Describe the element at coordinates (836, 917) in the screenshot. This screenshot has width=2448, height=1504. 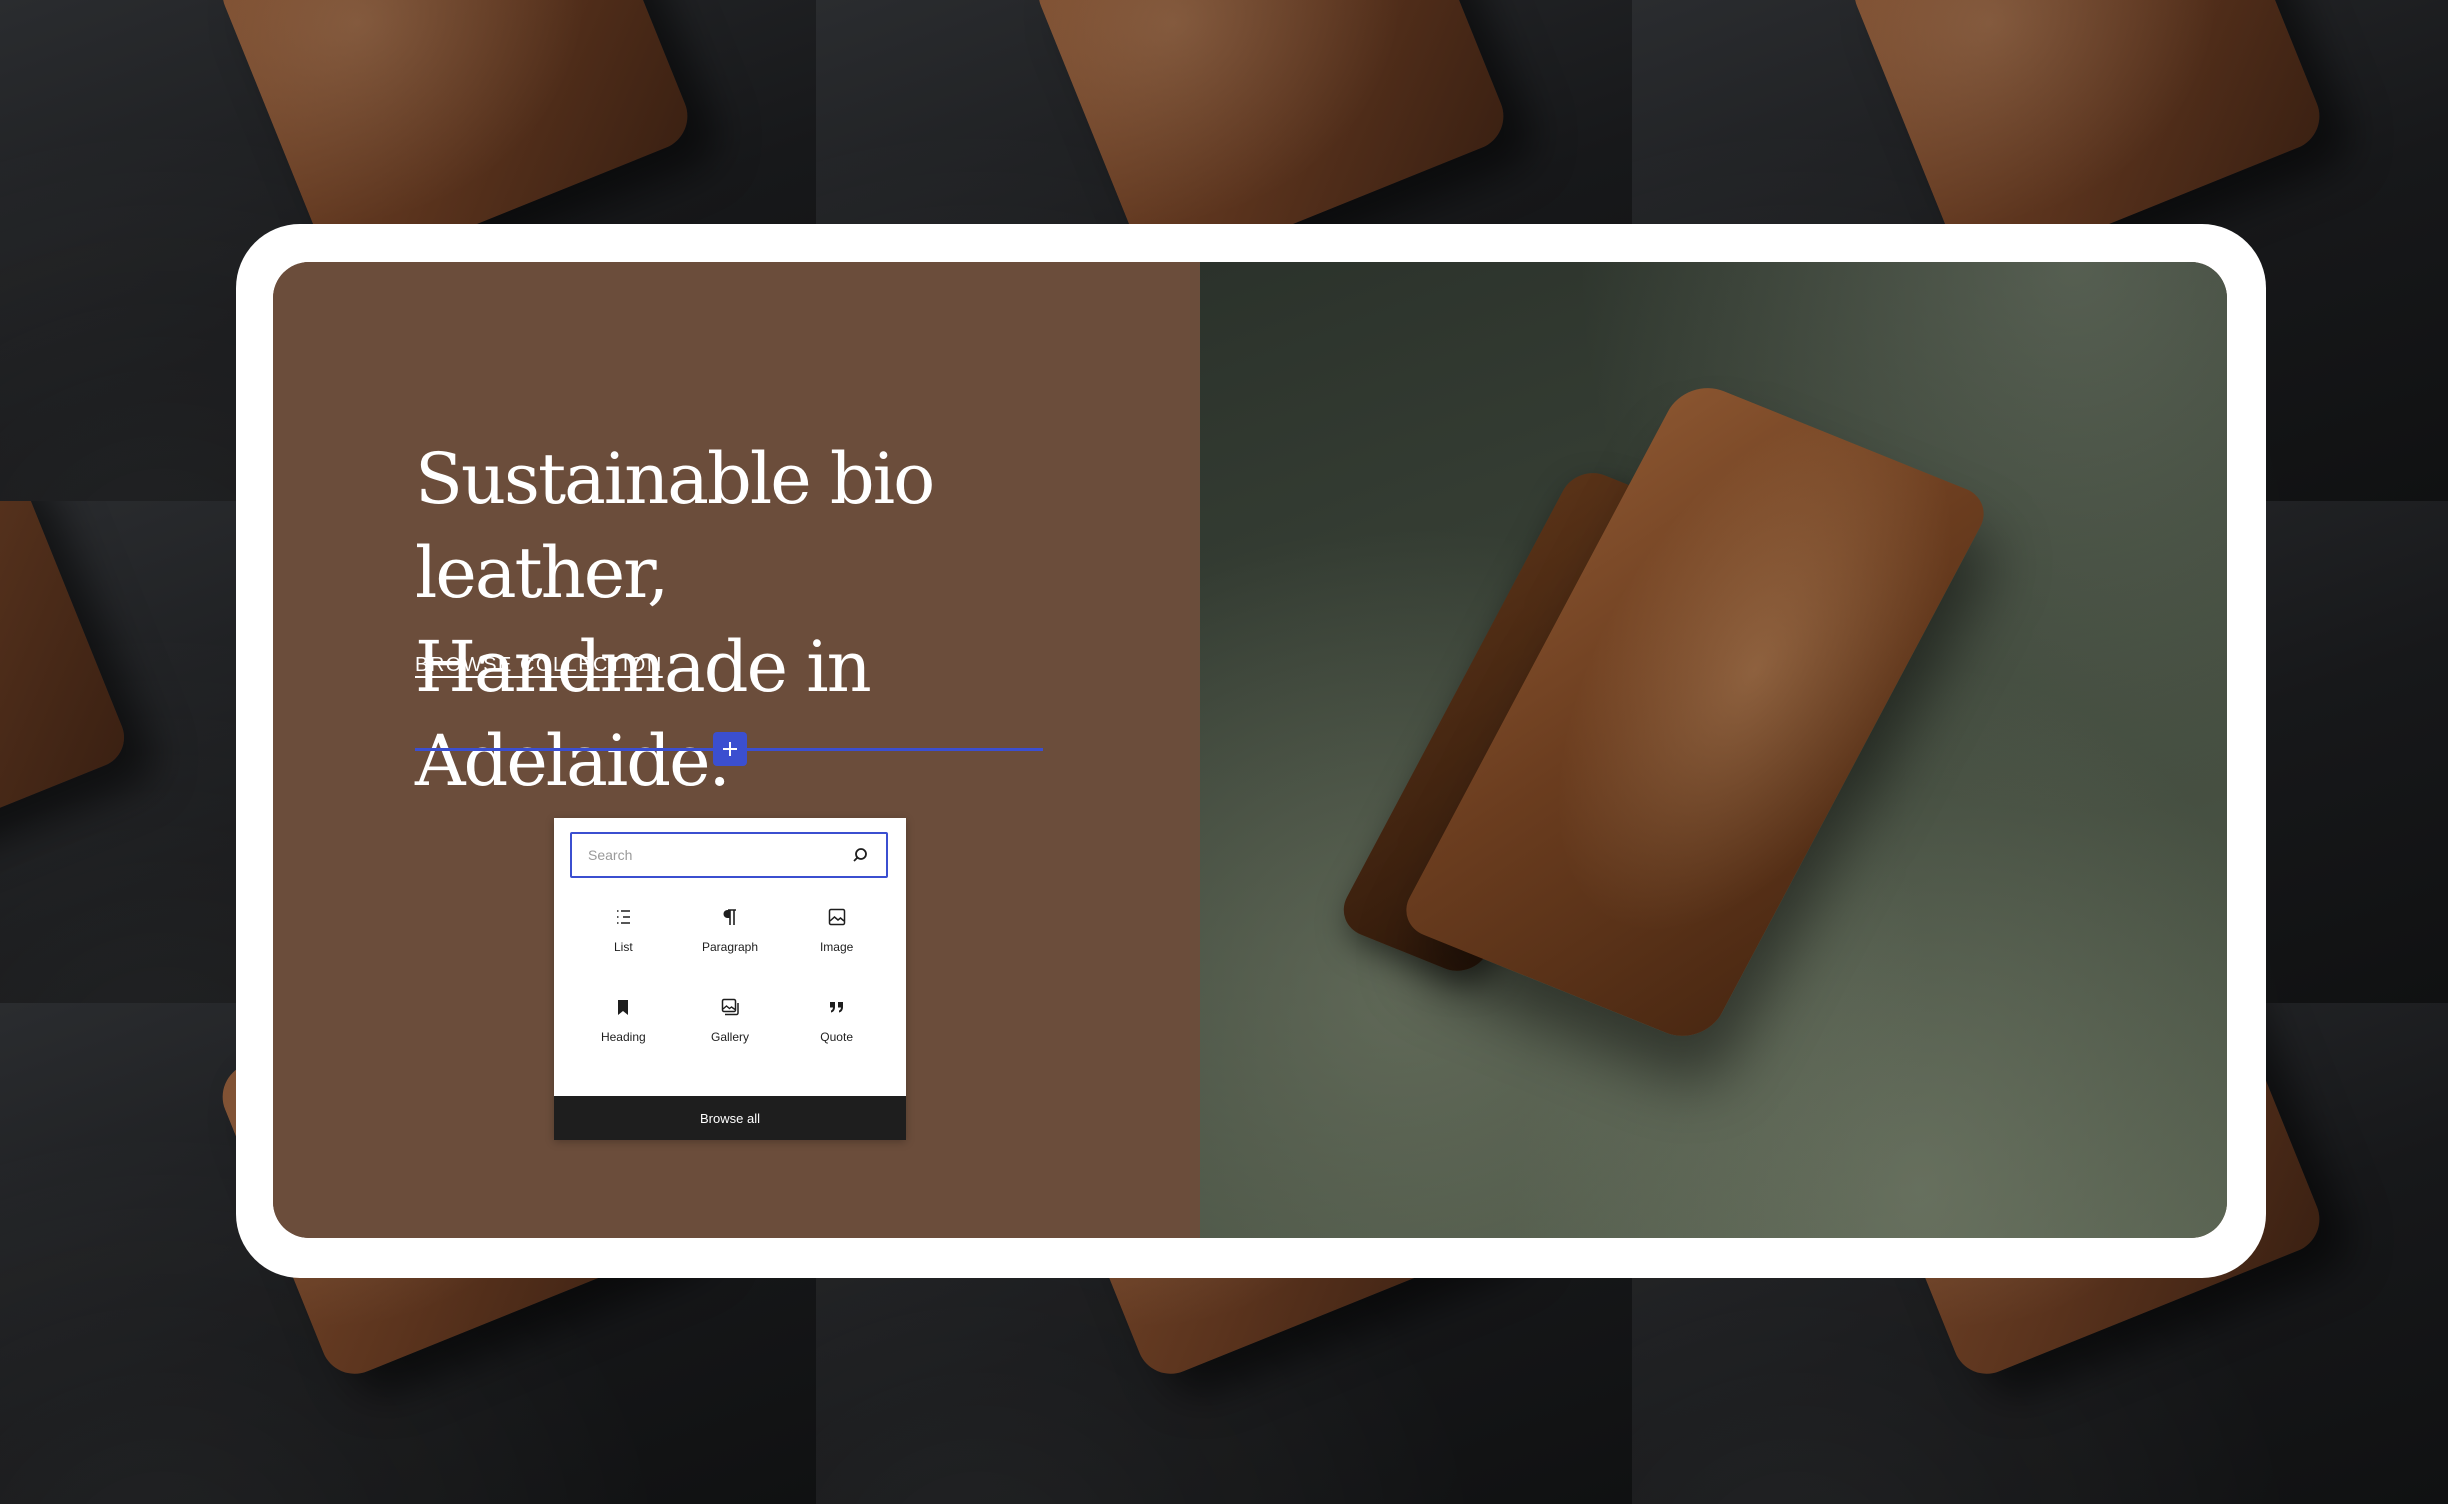
I see `image-icon` at that location.